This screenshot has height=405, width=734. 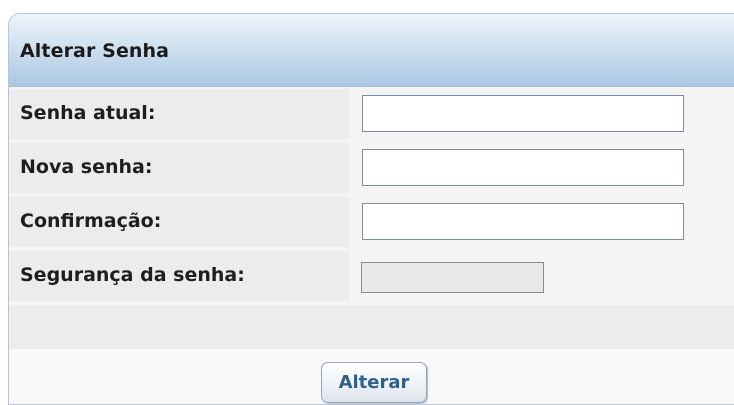 I want to click on new-password-input, so click(x=523, y=167).